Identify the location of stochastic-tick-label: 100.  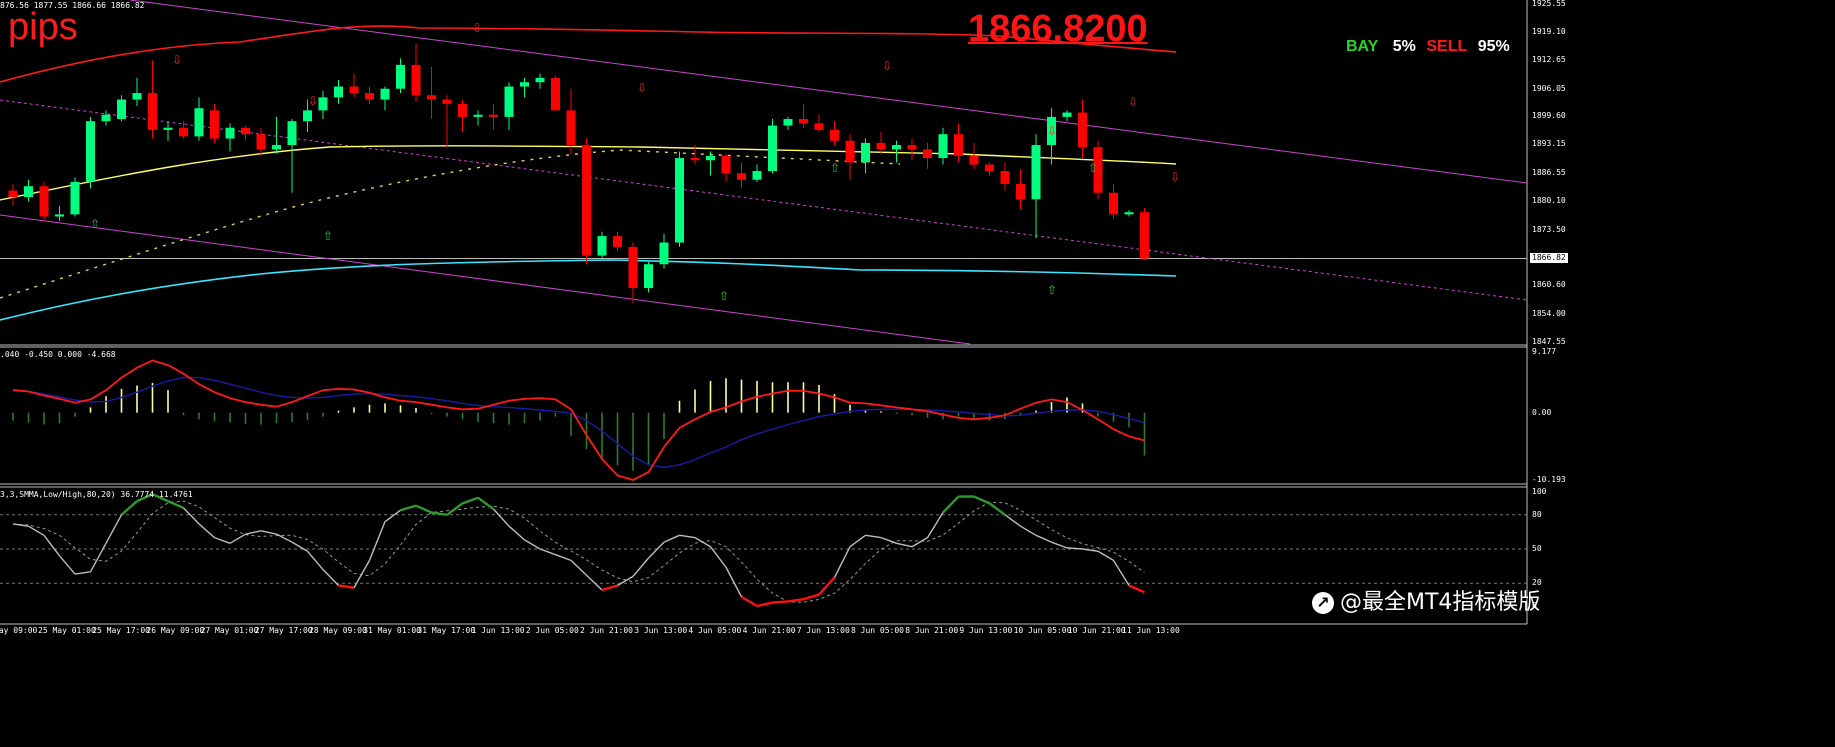
(1539, 491).